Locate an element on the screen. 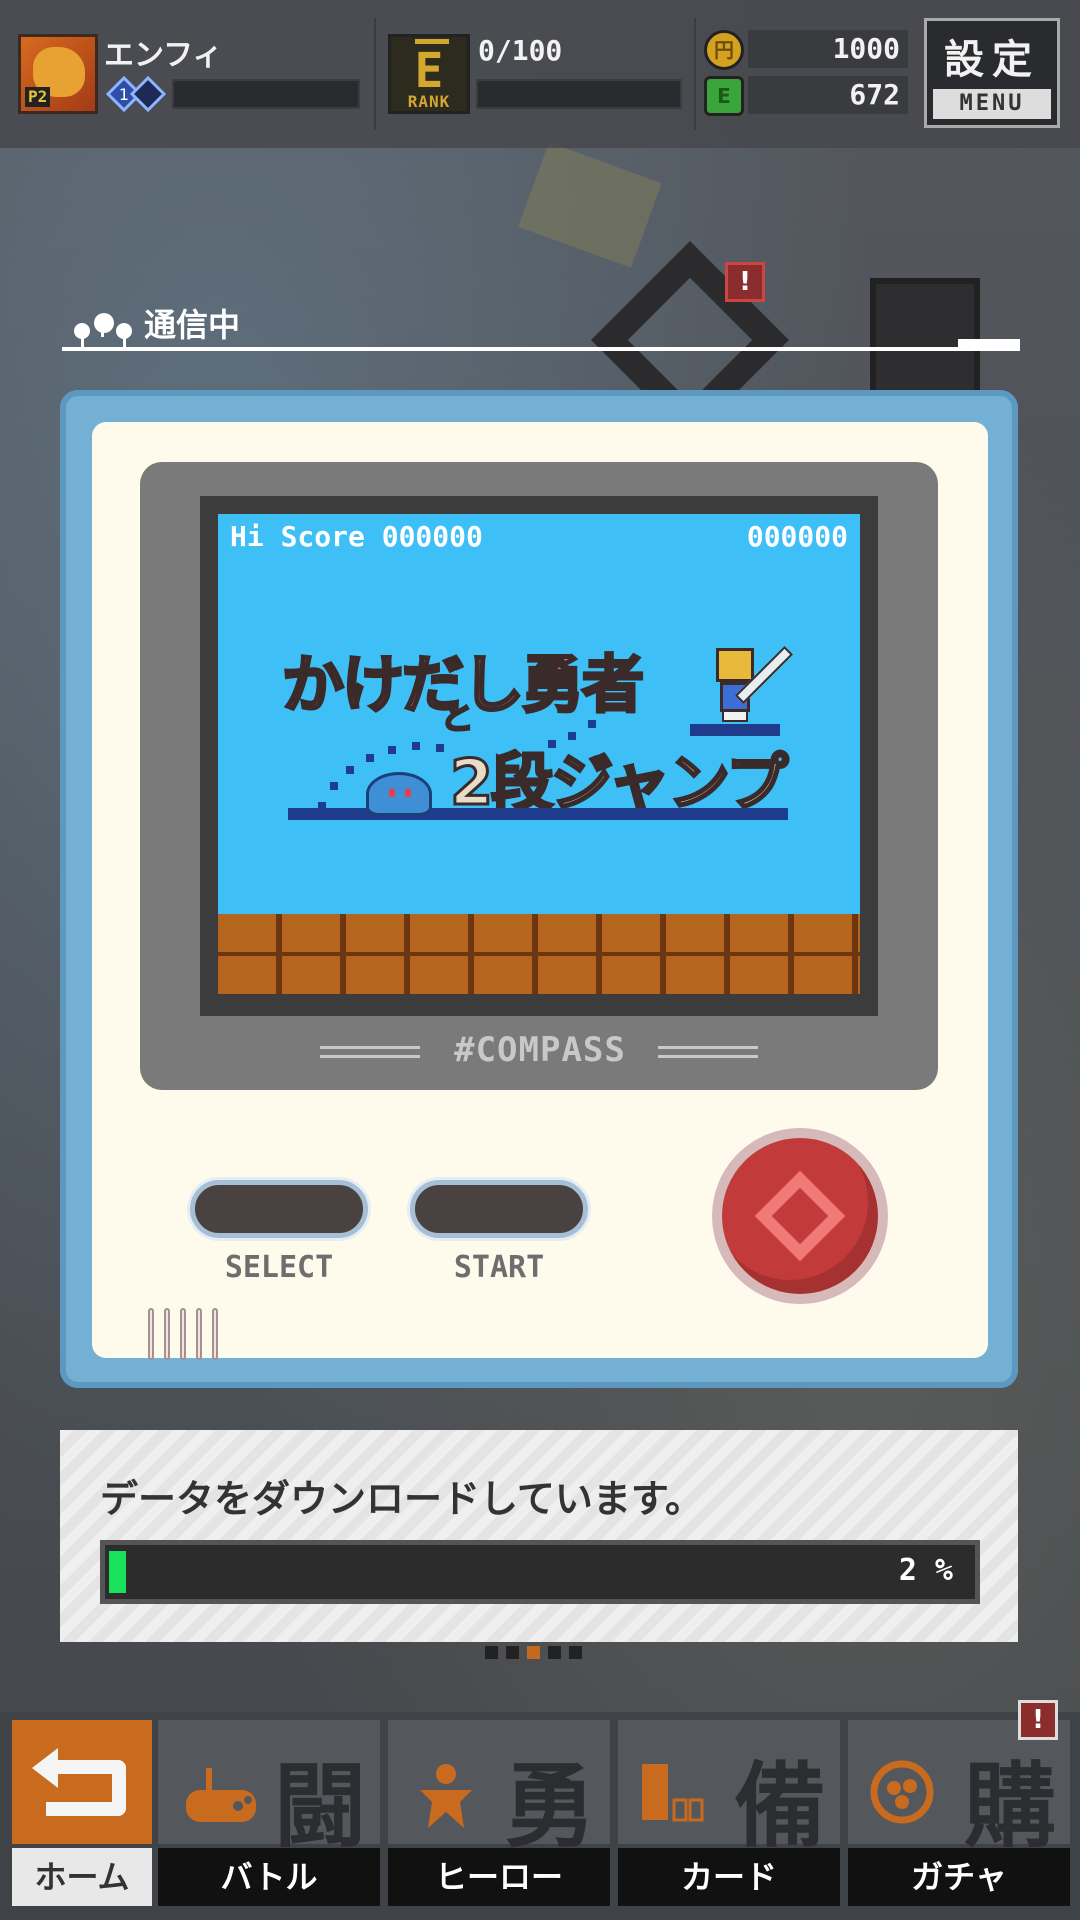 The height and width of the screenshot is (1920, 1080). card-stack-icon is located at coordinates (673, 1793).